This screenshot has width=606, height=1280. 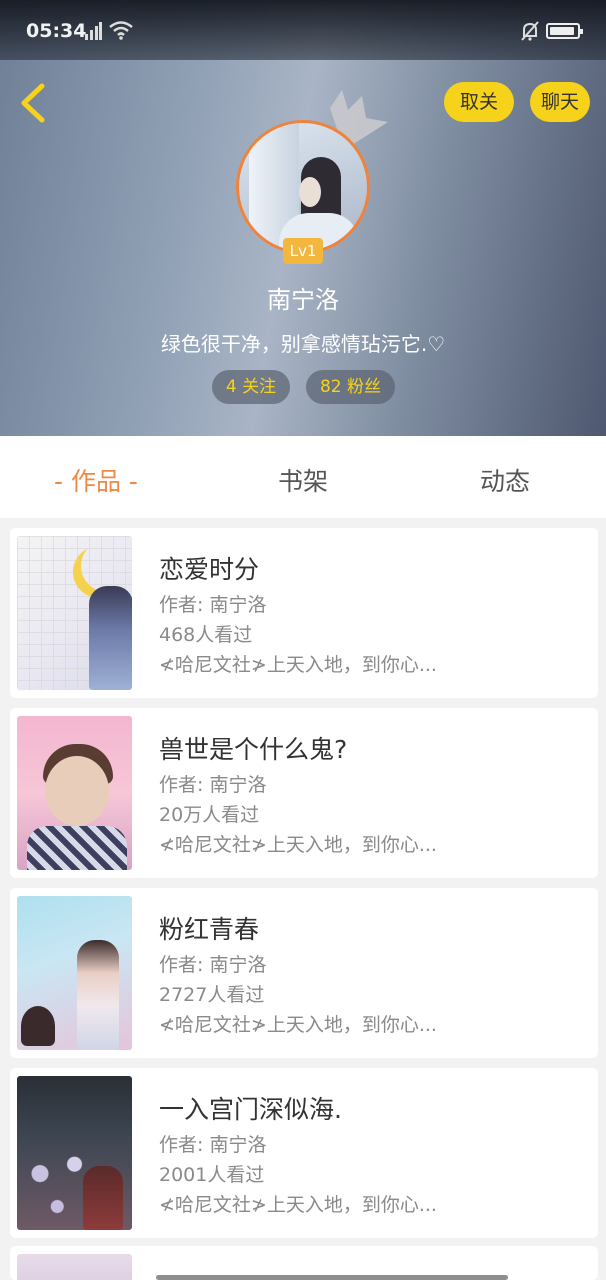 What do you see at coordinates (479, 102) in the screenshot?
I see `unfollow-button: 取关` at bounding box center [479, 102].